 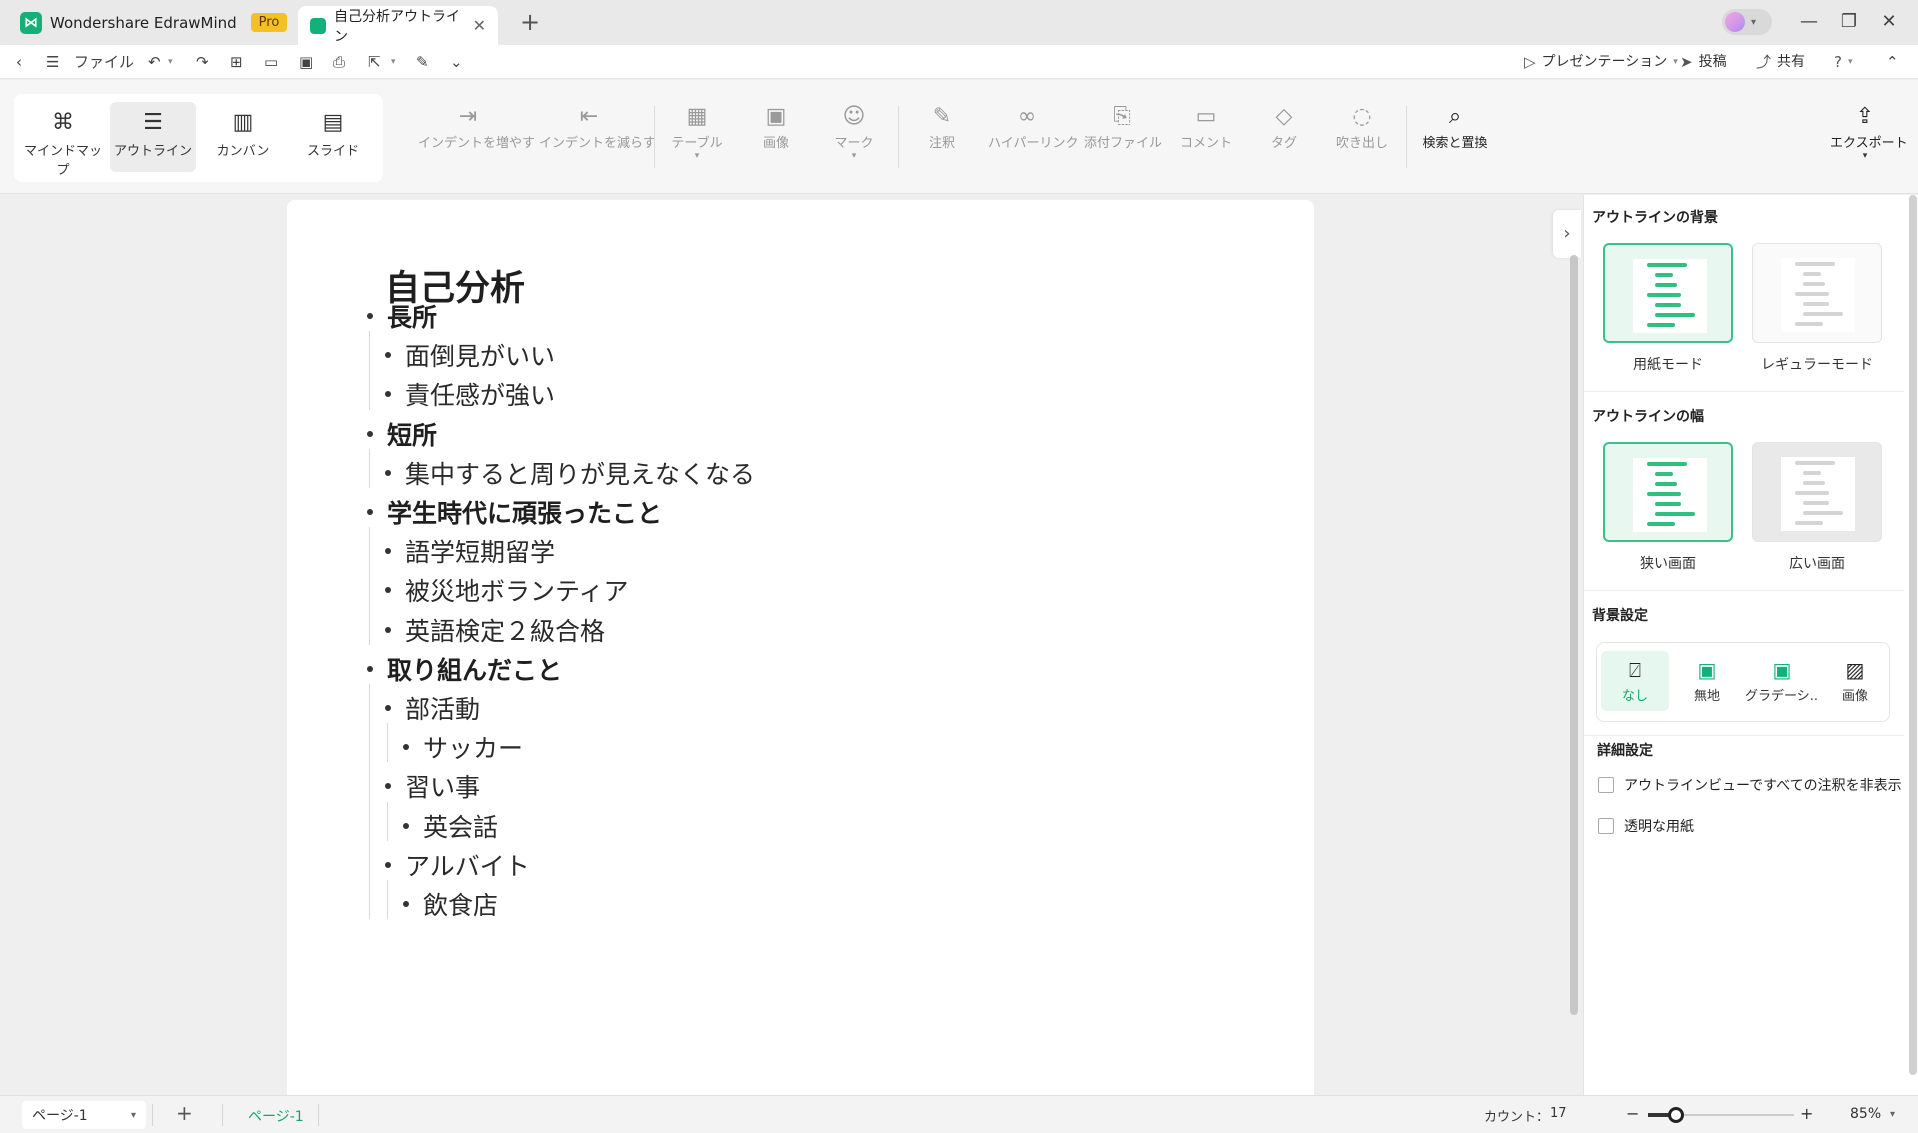 What do you see at coordinates (269, 22) in the screenshot?
I see `pro-badge: Pro` at bounding box center [269, 22].